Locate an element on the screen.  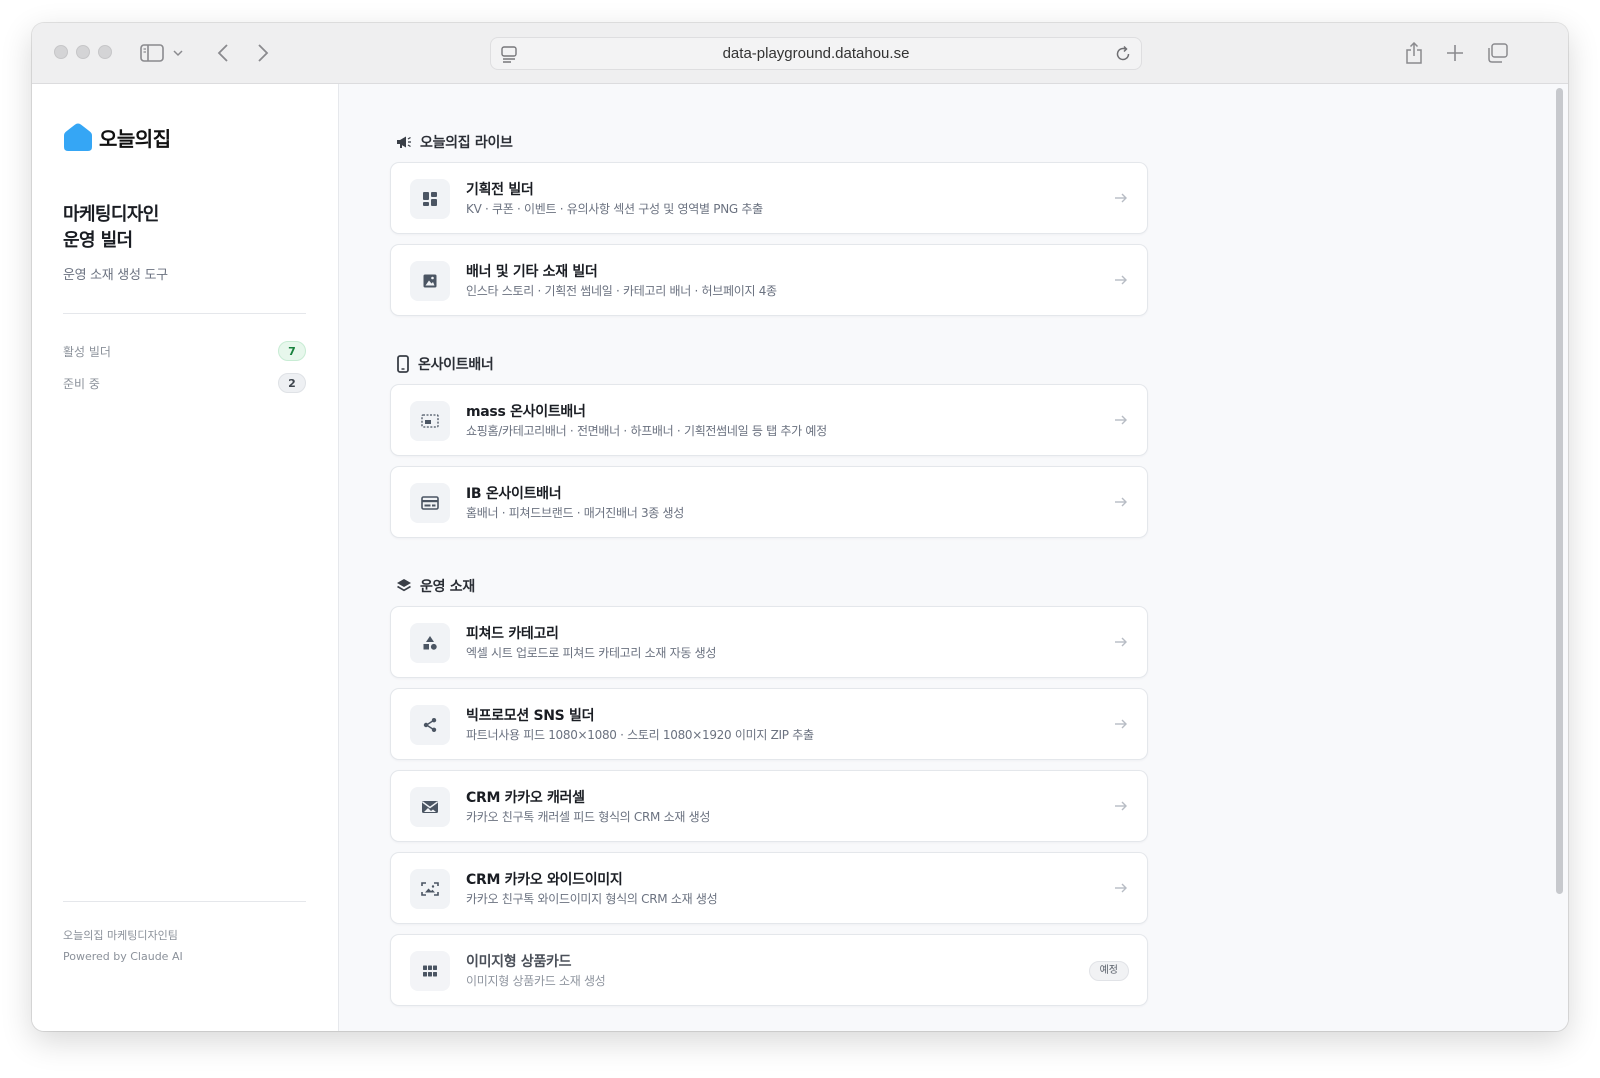
sidebar-footer: 오늘의집 마케팅디자인팀 Powered by Claude AI is located at coordinates (123, 946).